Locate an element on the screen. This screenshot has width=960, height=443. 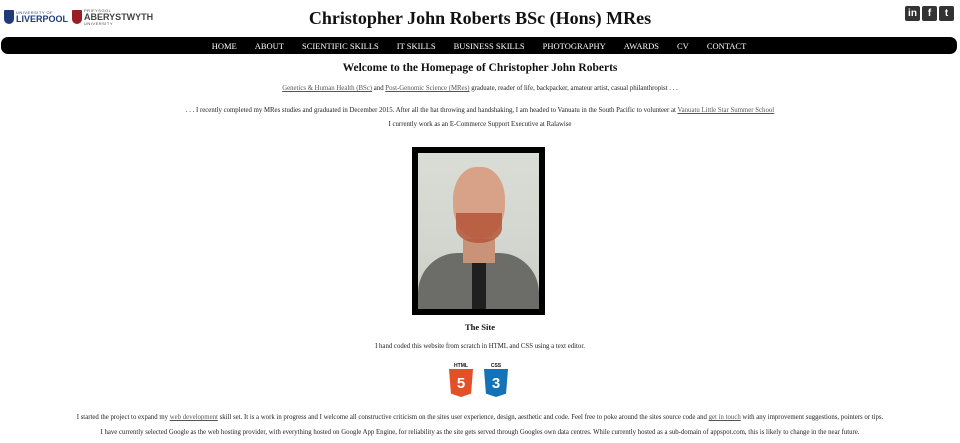
nav-about: ABOUT is located at coordinates (269, 46).